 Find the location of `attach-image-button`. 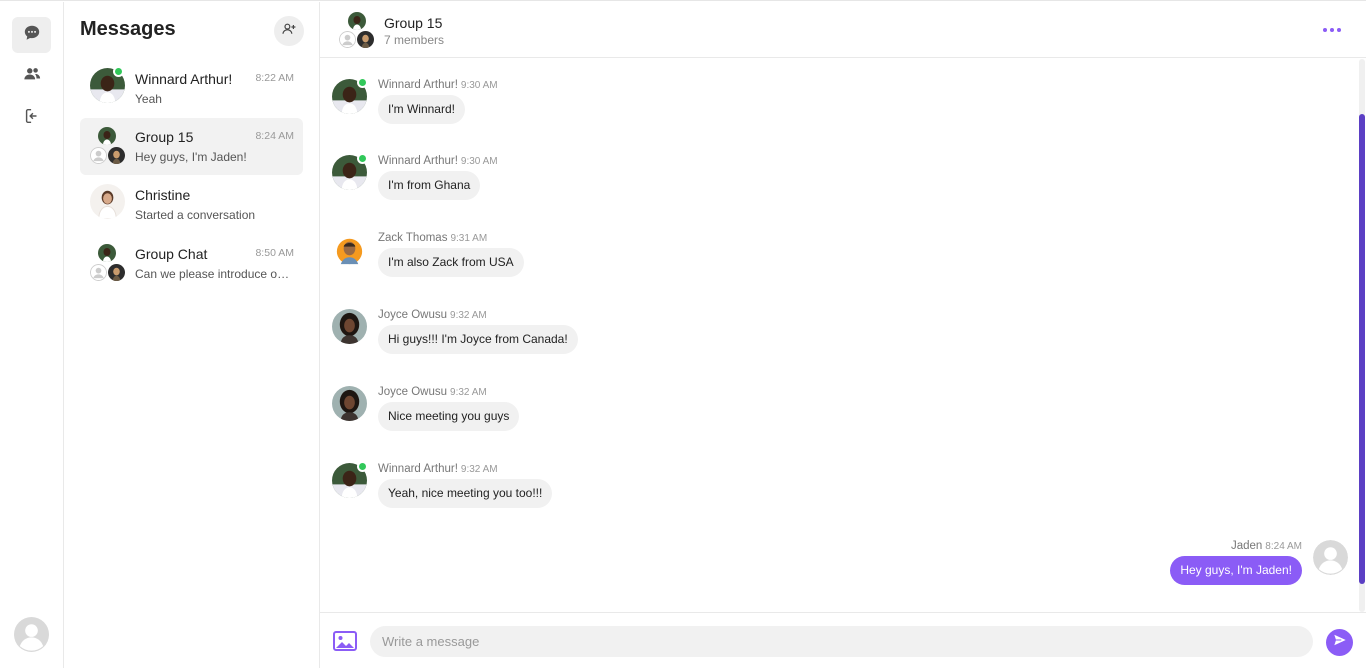

attach-image-button is located at coordinates (345, 641).